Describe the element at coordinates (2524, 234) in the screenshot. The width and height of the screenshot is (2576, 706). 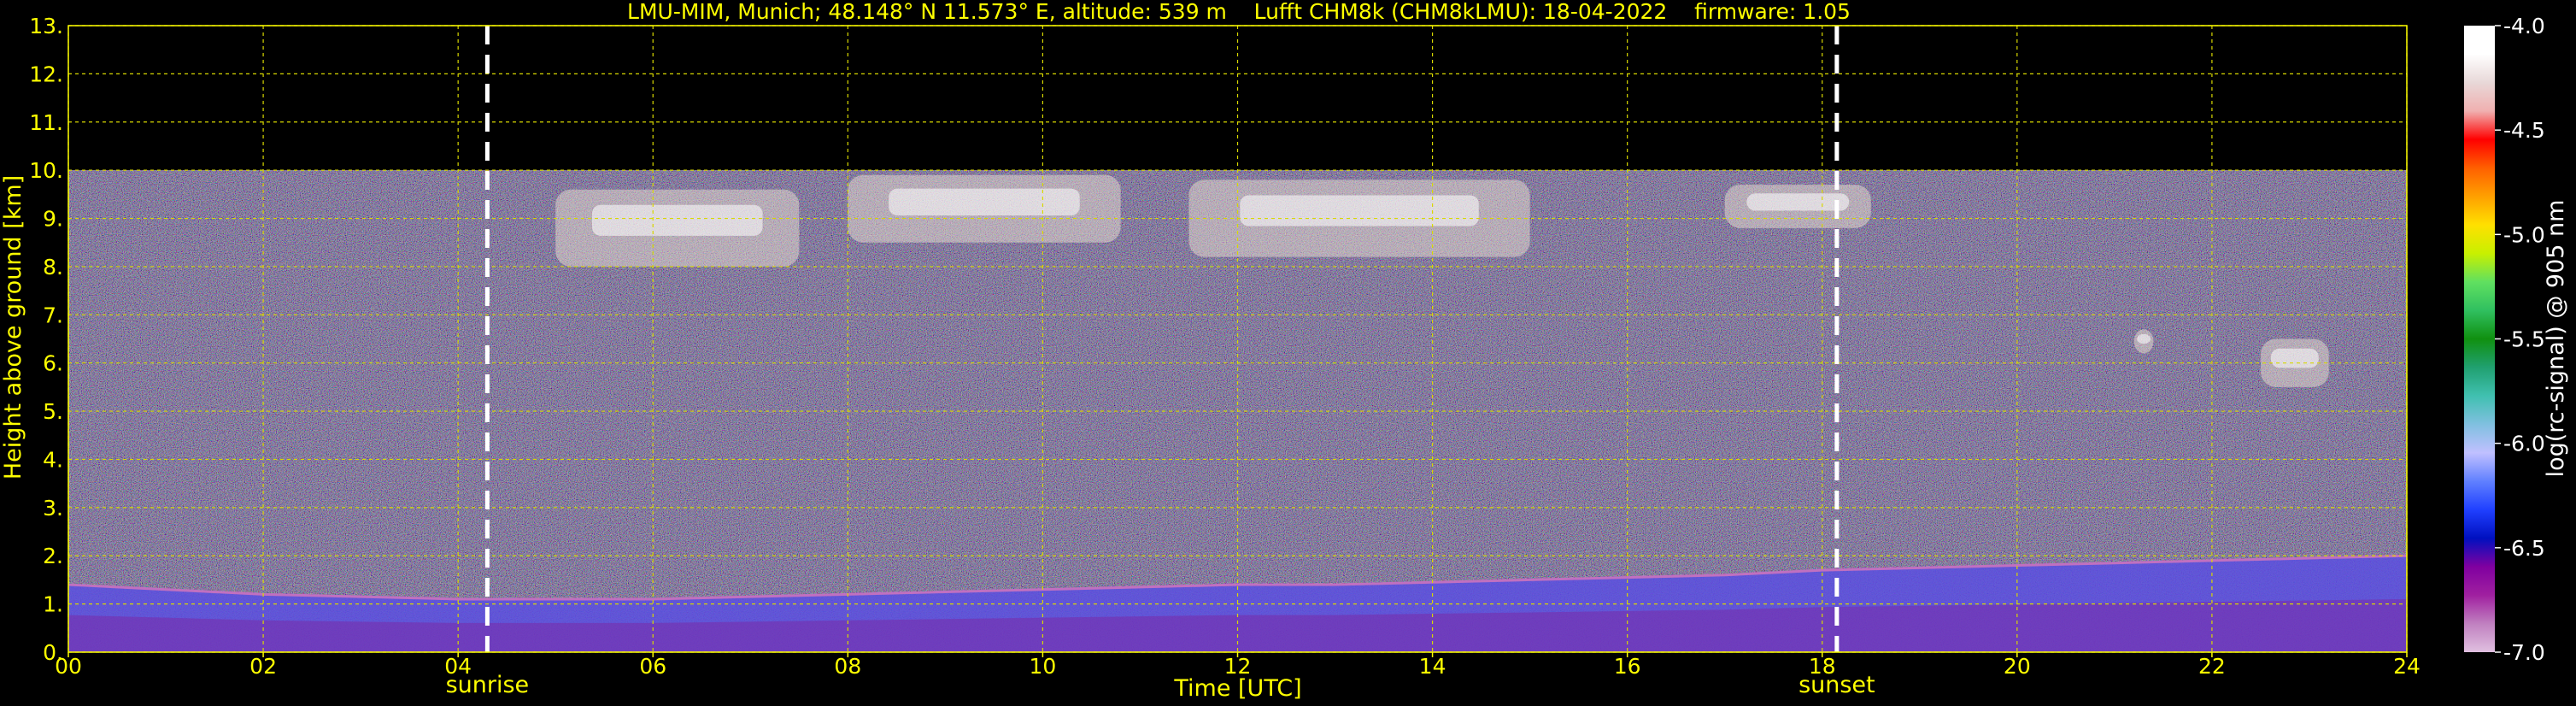
I see `colorbar-tick-label: -5.0` at that location.